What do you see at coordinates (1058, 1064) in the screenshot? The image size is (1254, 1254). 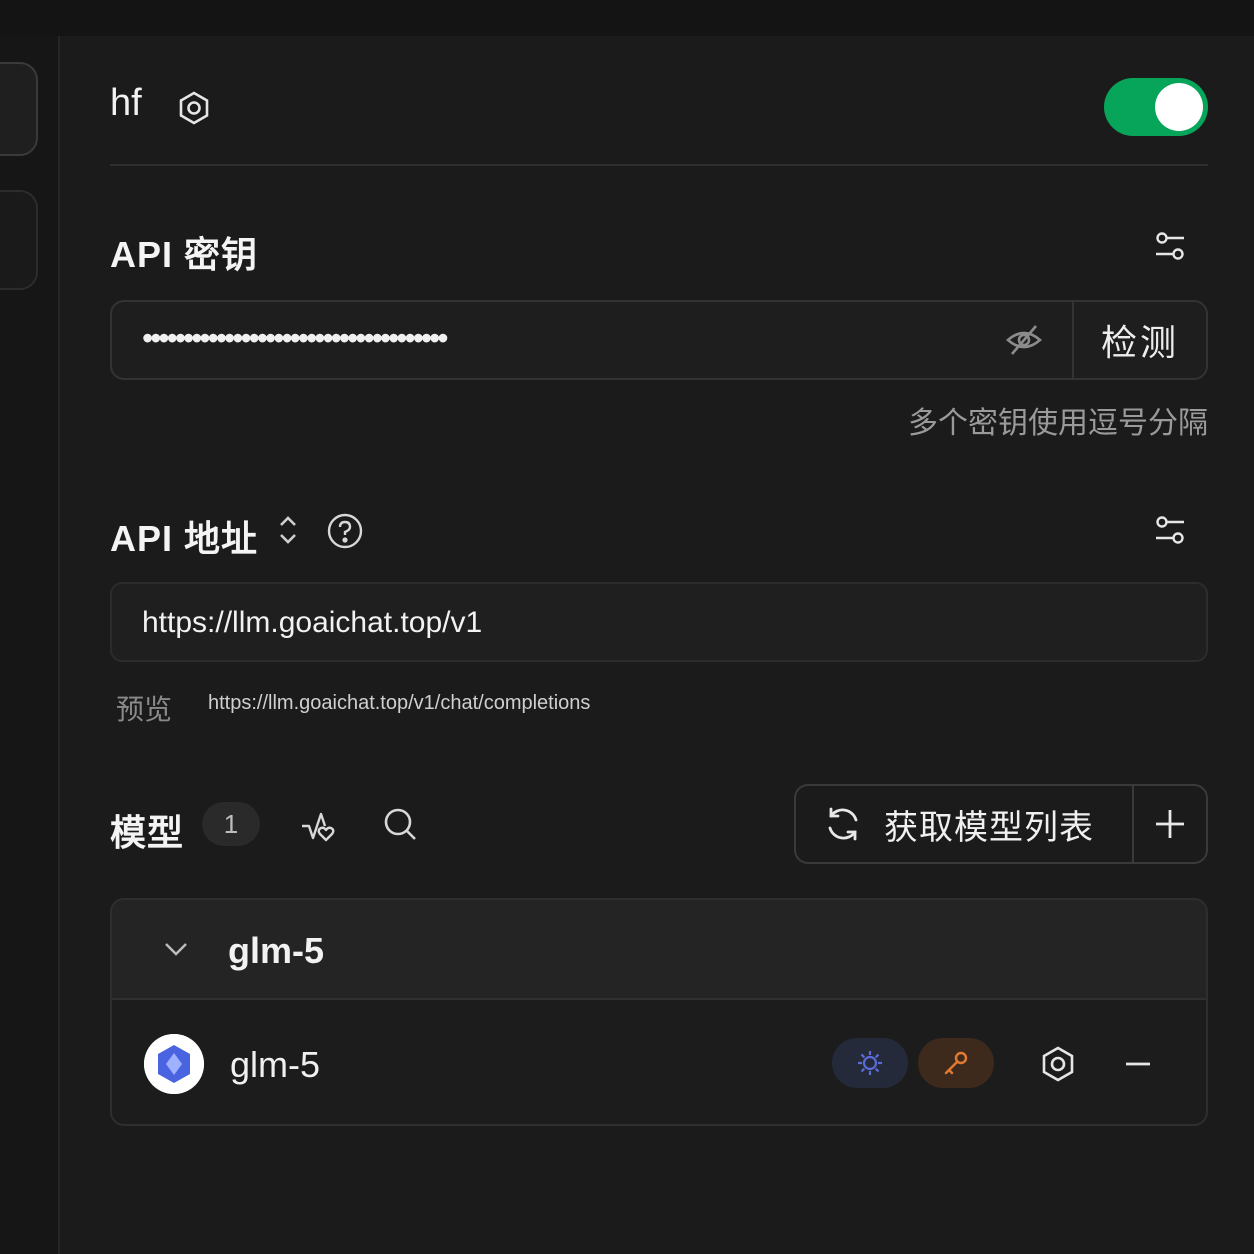 I see `model-settings-icon` at bounding box center [1058, 1064].